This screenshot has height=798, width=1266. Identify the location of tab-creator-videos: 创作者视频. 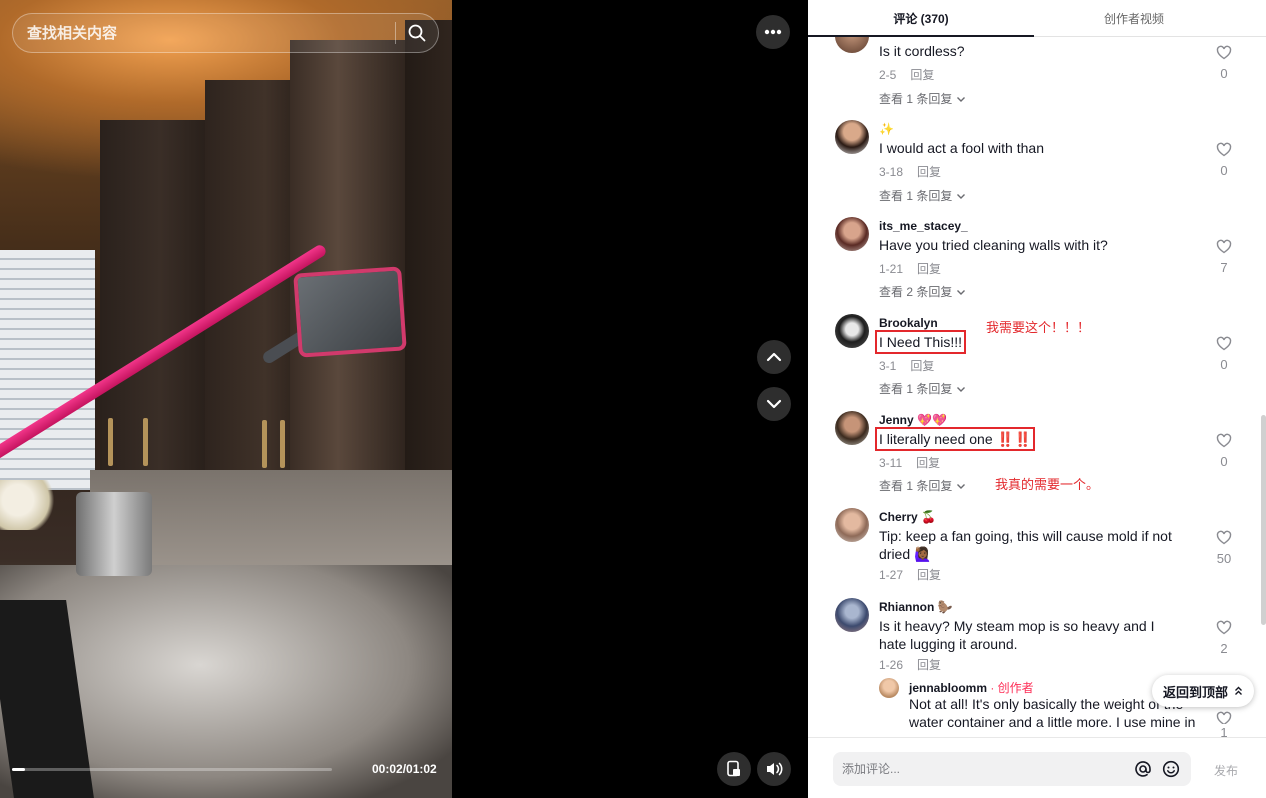
(1134, 18).